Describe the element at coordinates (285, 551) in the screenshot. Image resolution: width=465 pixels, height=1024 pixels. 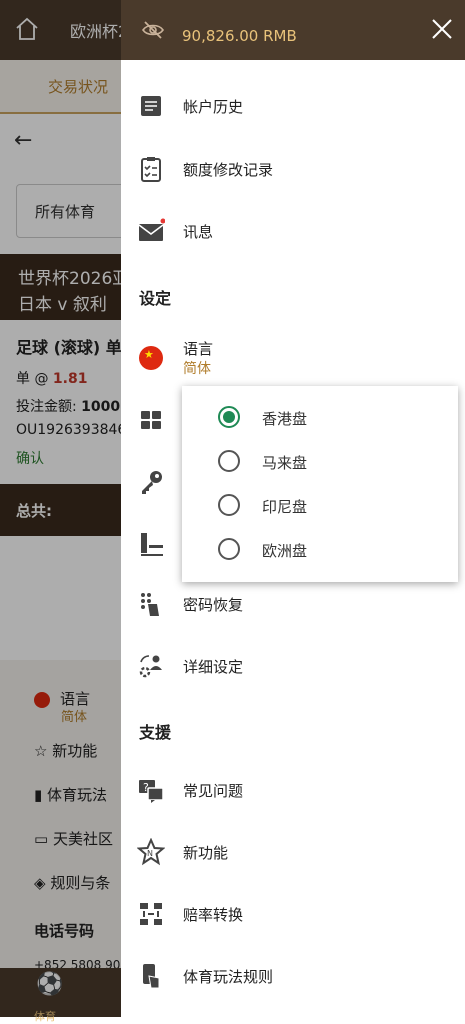
I see `odds-option-label: 欧洲盘` at that location.